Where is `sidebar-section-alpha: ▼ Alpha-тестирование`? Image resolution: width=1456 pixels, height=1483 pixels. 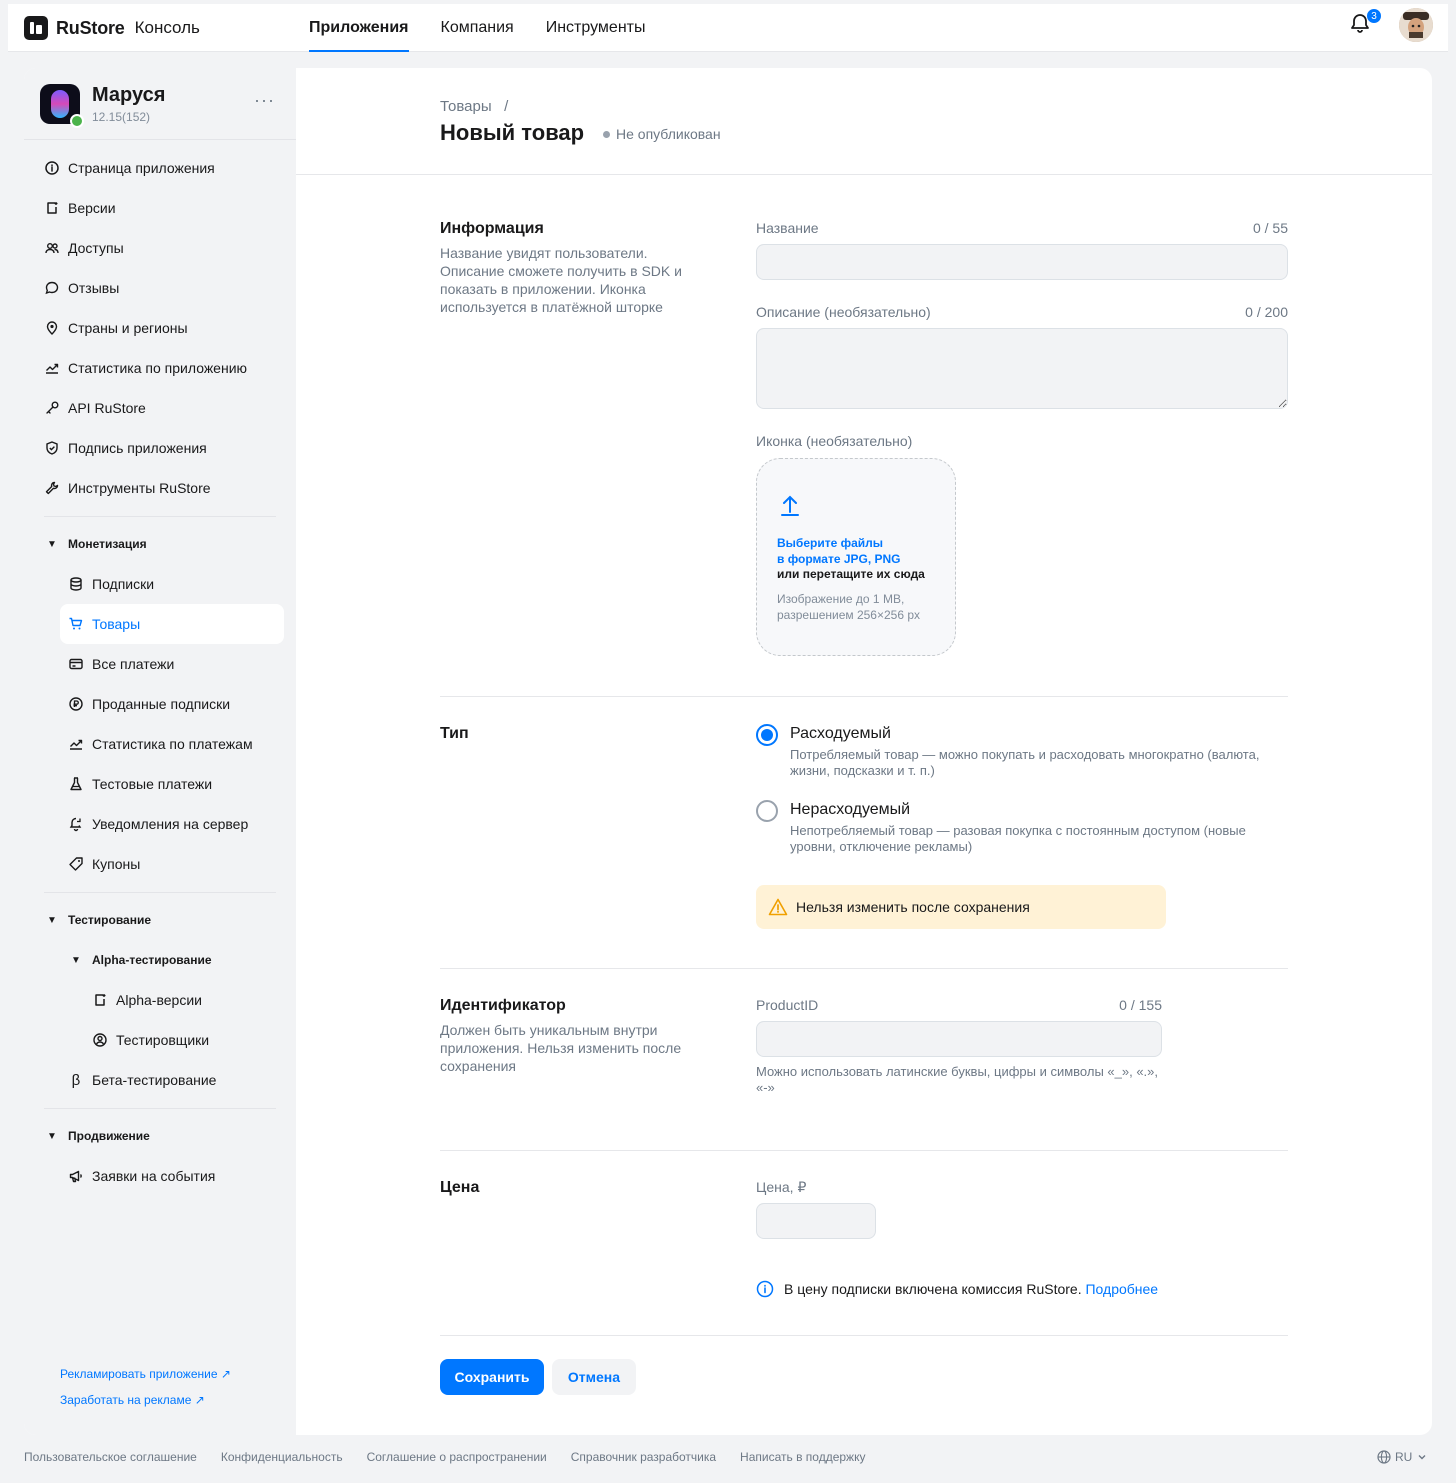 sidebar-section-alpha: ▼ Alpha-тестирование is located at coordinates (188, 960).